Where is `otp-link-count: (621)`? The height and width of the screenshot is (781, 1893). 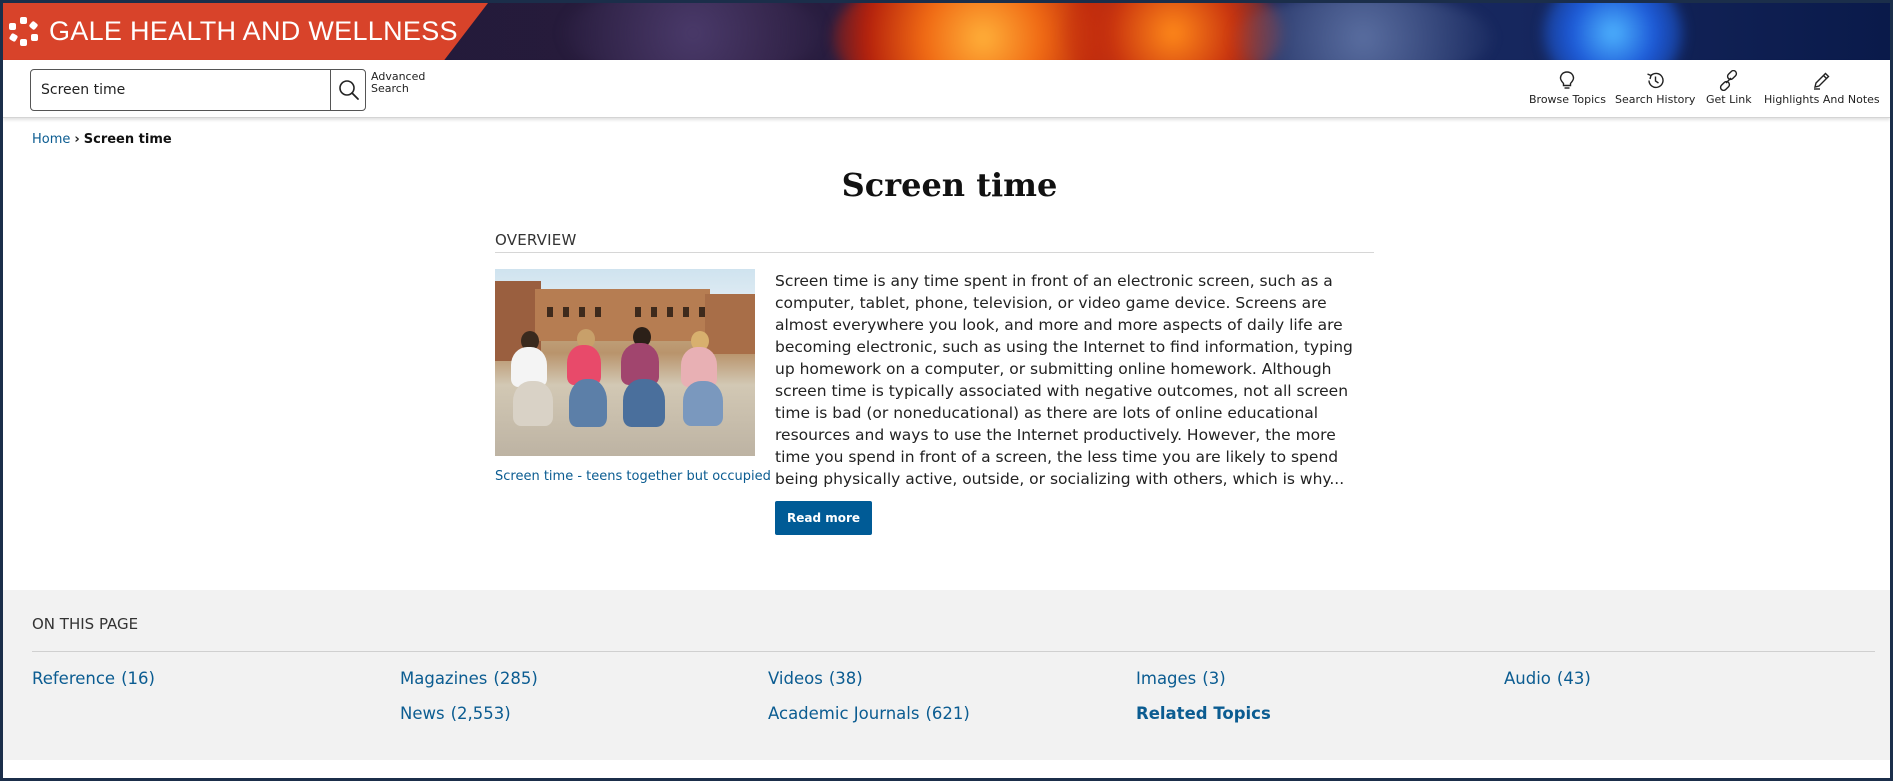
otp-link-count: (621) is located at coordinates (947, 713).